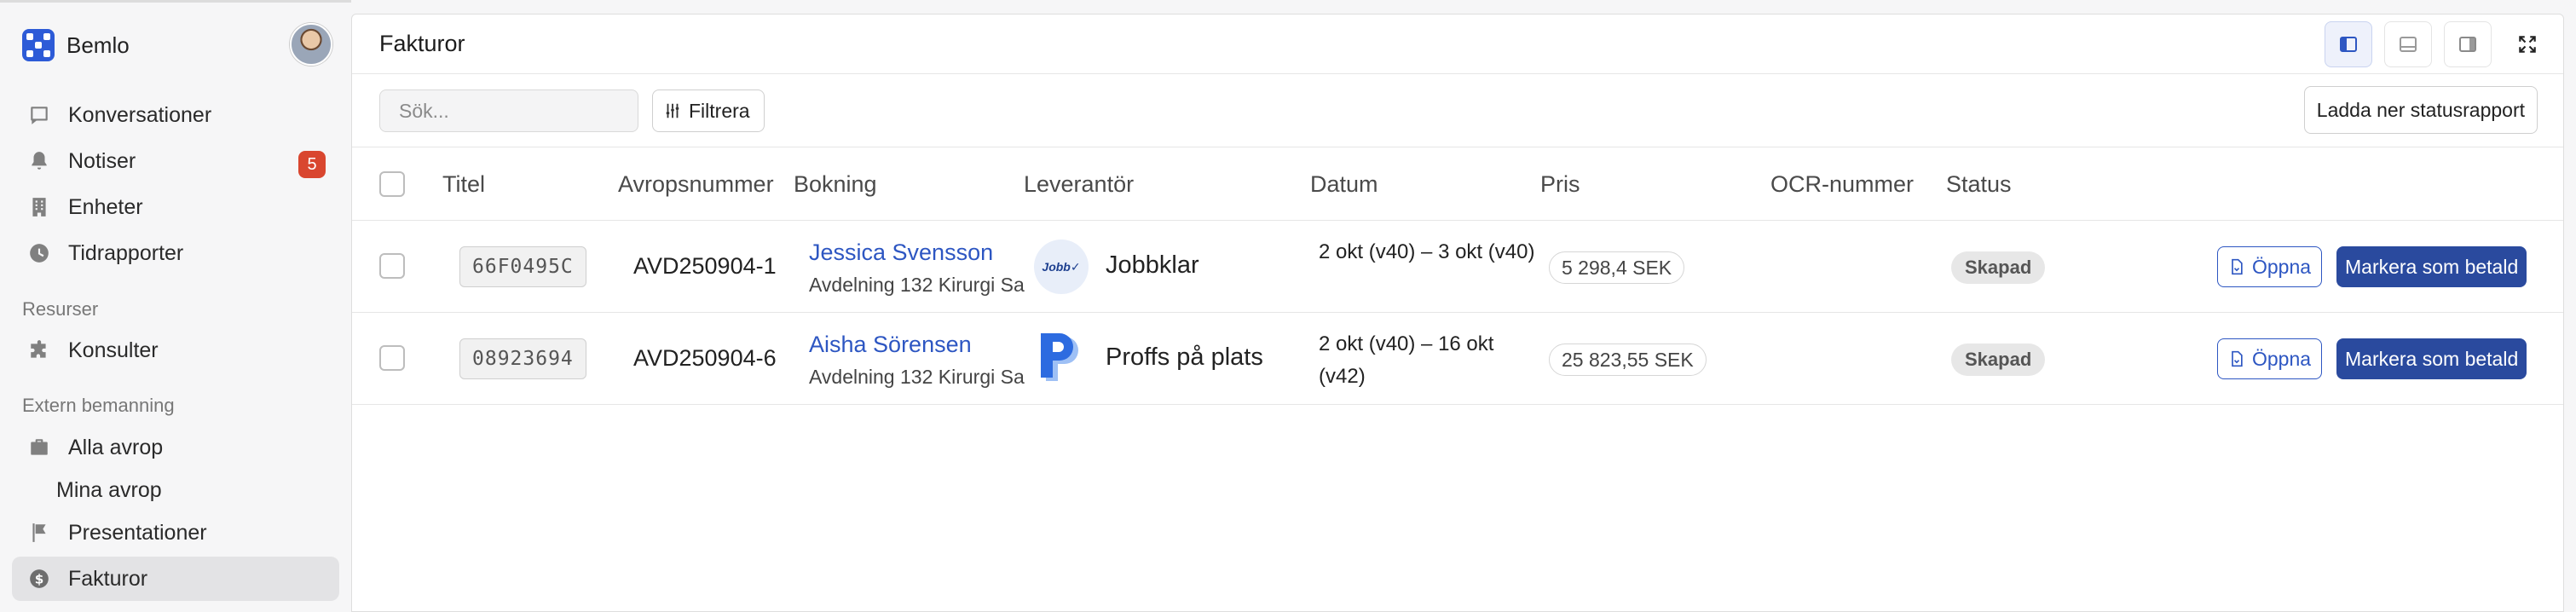  I want to click on invoice-title-chip: 08923694, so click(522, 358).